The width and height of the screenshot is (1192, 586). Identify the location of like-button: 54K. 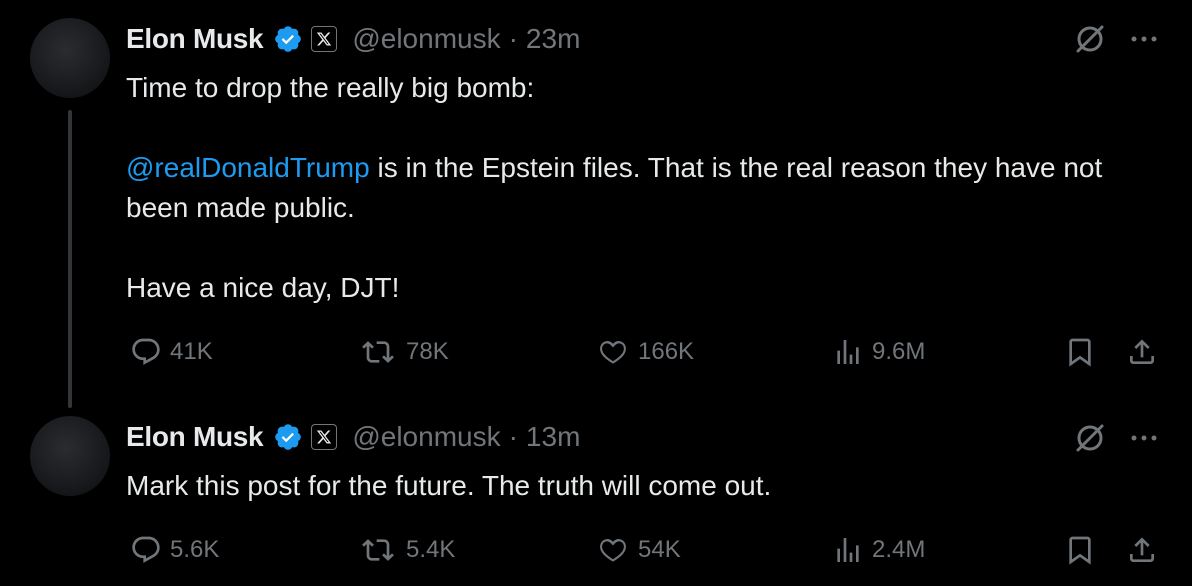
(638, 550).